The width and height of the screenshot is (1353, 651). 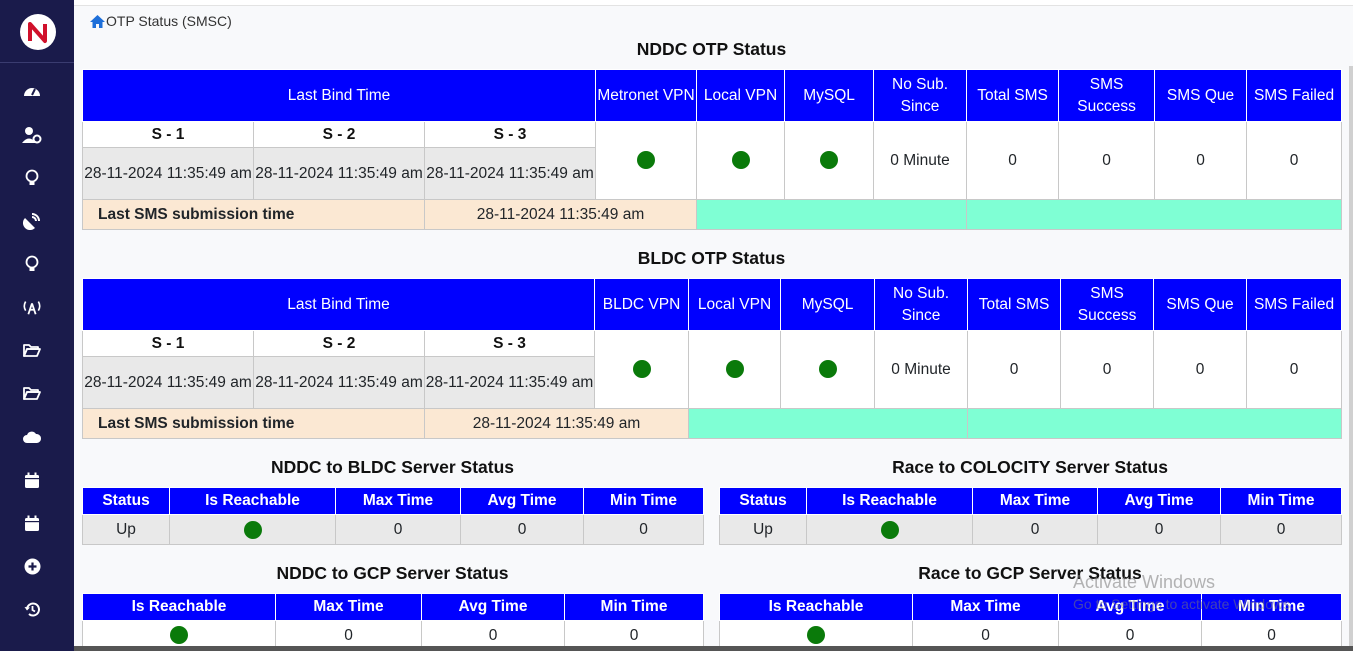 What do you see at coordinates (522, 529) in the screenshot?
I see `avg-time-value: 0` at bounding box center [522, 529].